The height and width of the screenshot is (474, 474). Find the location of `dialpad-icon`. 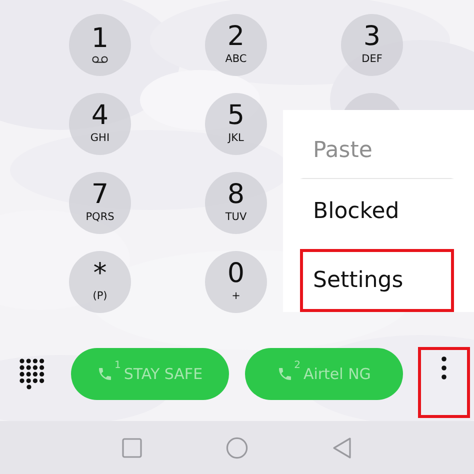

dialpad-icon is located at coordinates (32, 374).